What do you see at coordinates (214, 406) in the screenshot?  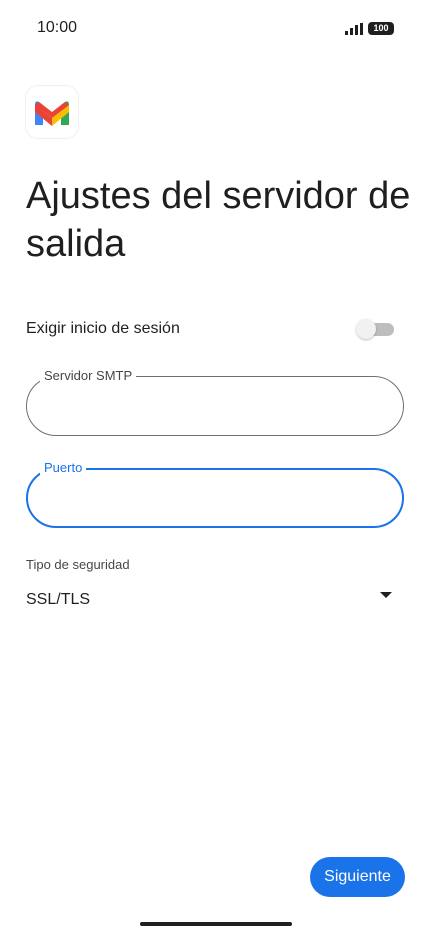 I see `smtp-server-input` at bounding box center [214, 406].